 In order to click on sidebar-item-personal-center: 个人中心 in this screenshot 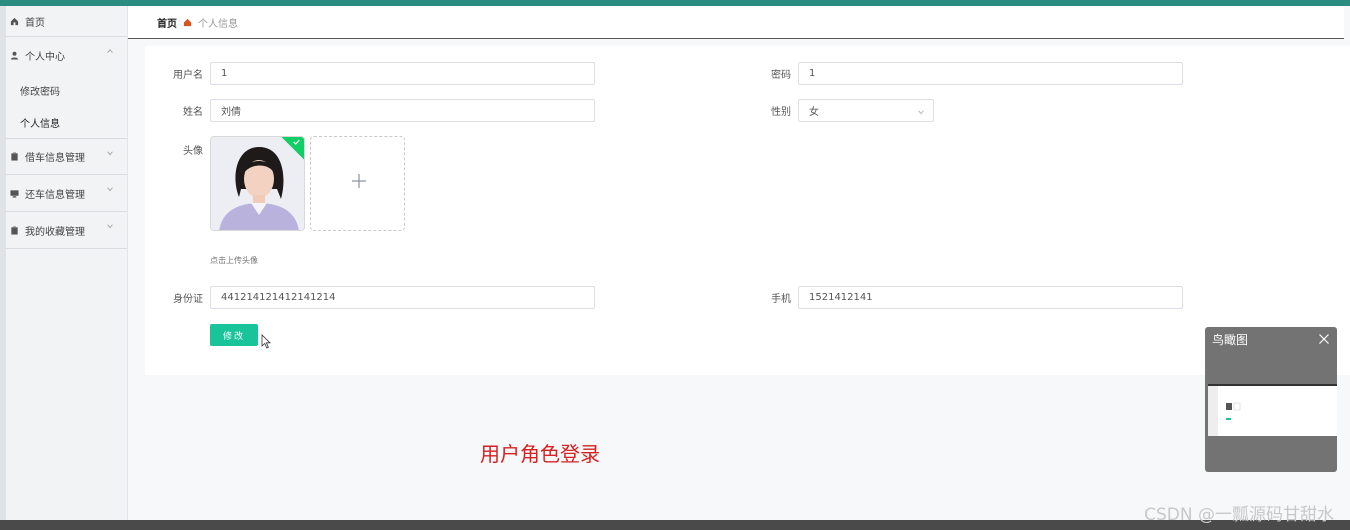, I will do `click(66, 55)`.